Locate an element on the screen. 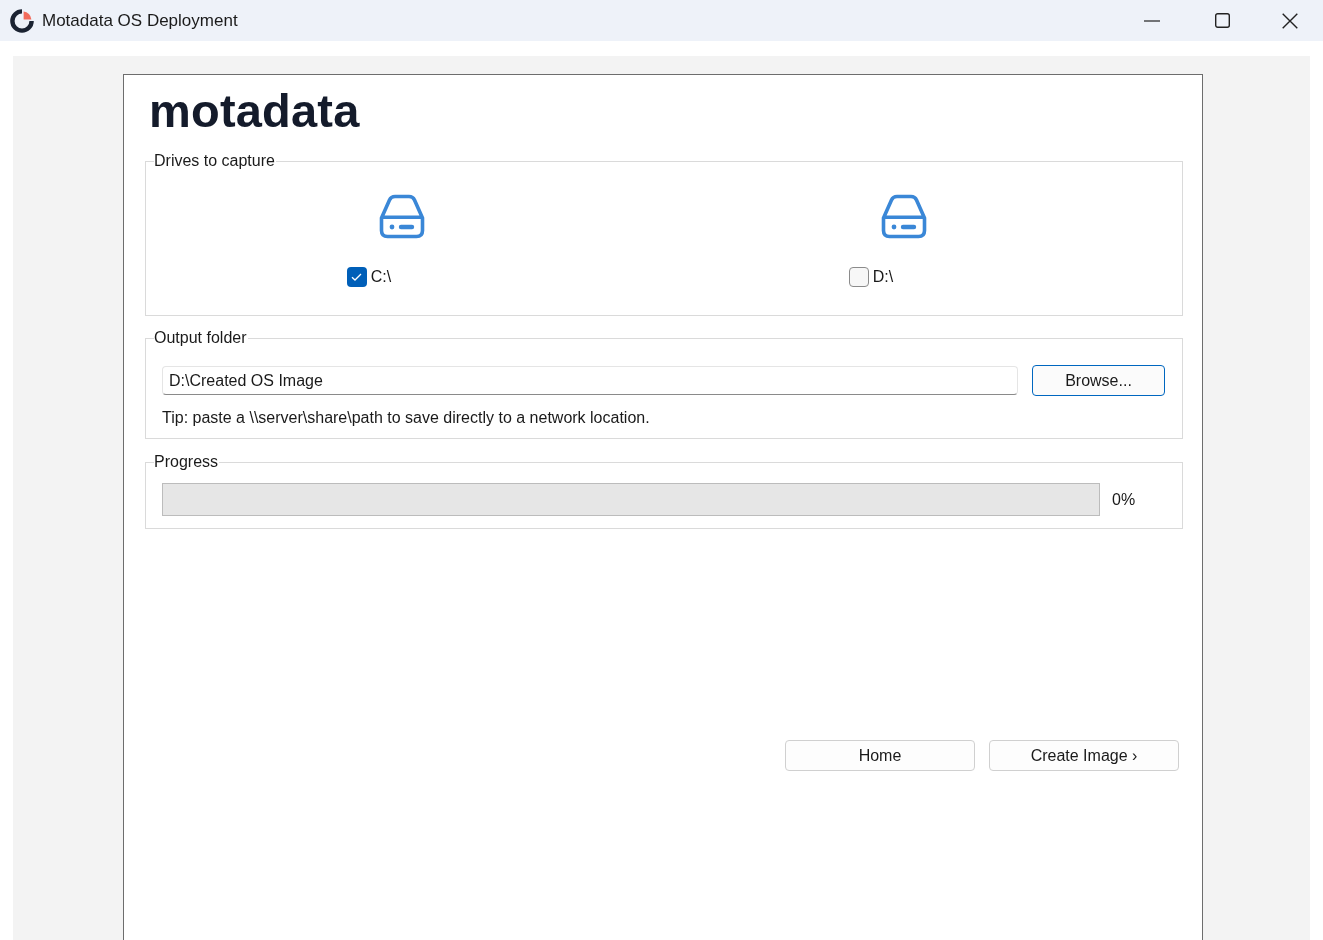 The height and width of the screenshot is (940, 1323). group-title: Output folder is located at coordinates (201, 338).